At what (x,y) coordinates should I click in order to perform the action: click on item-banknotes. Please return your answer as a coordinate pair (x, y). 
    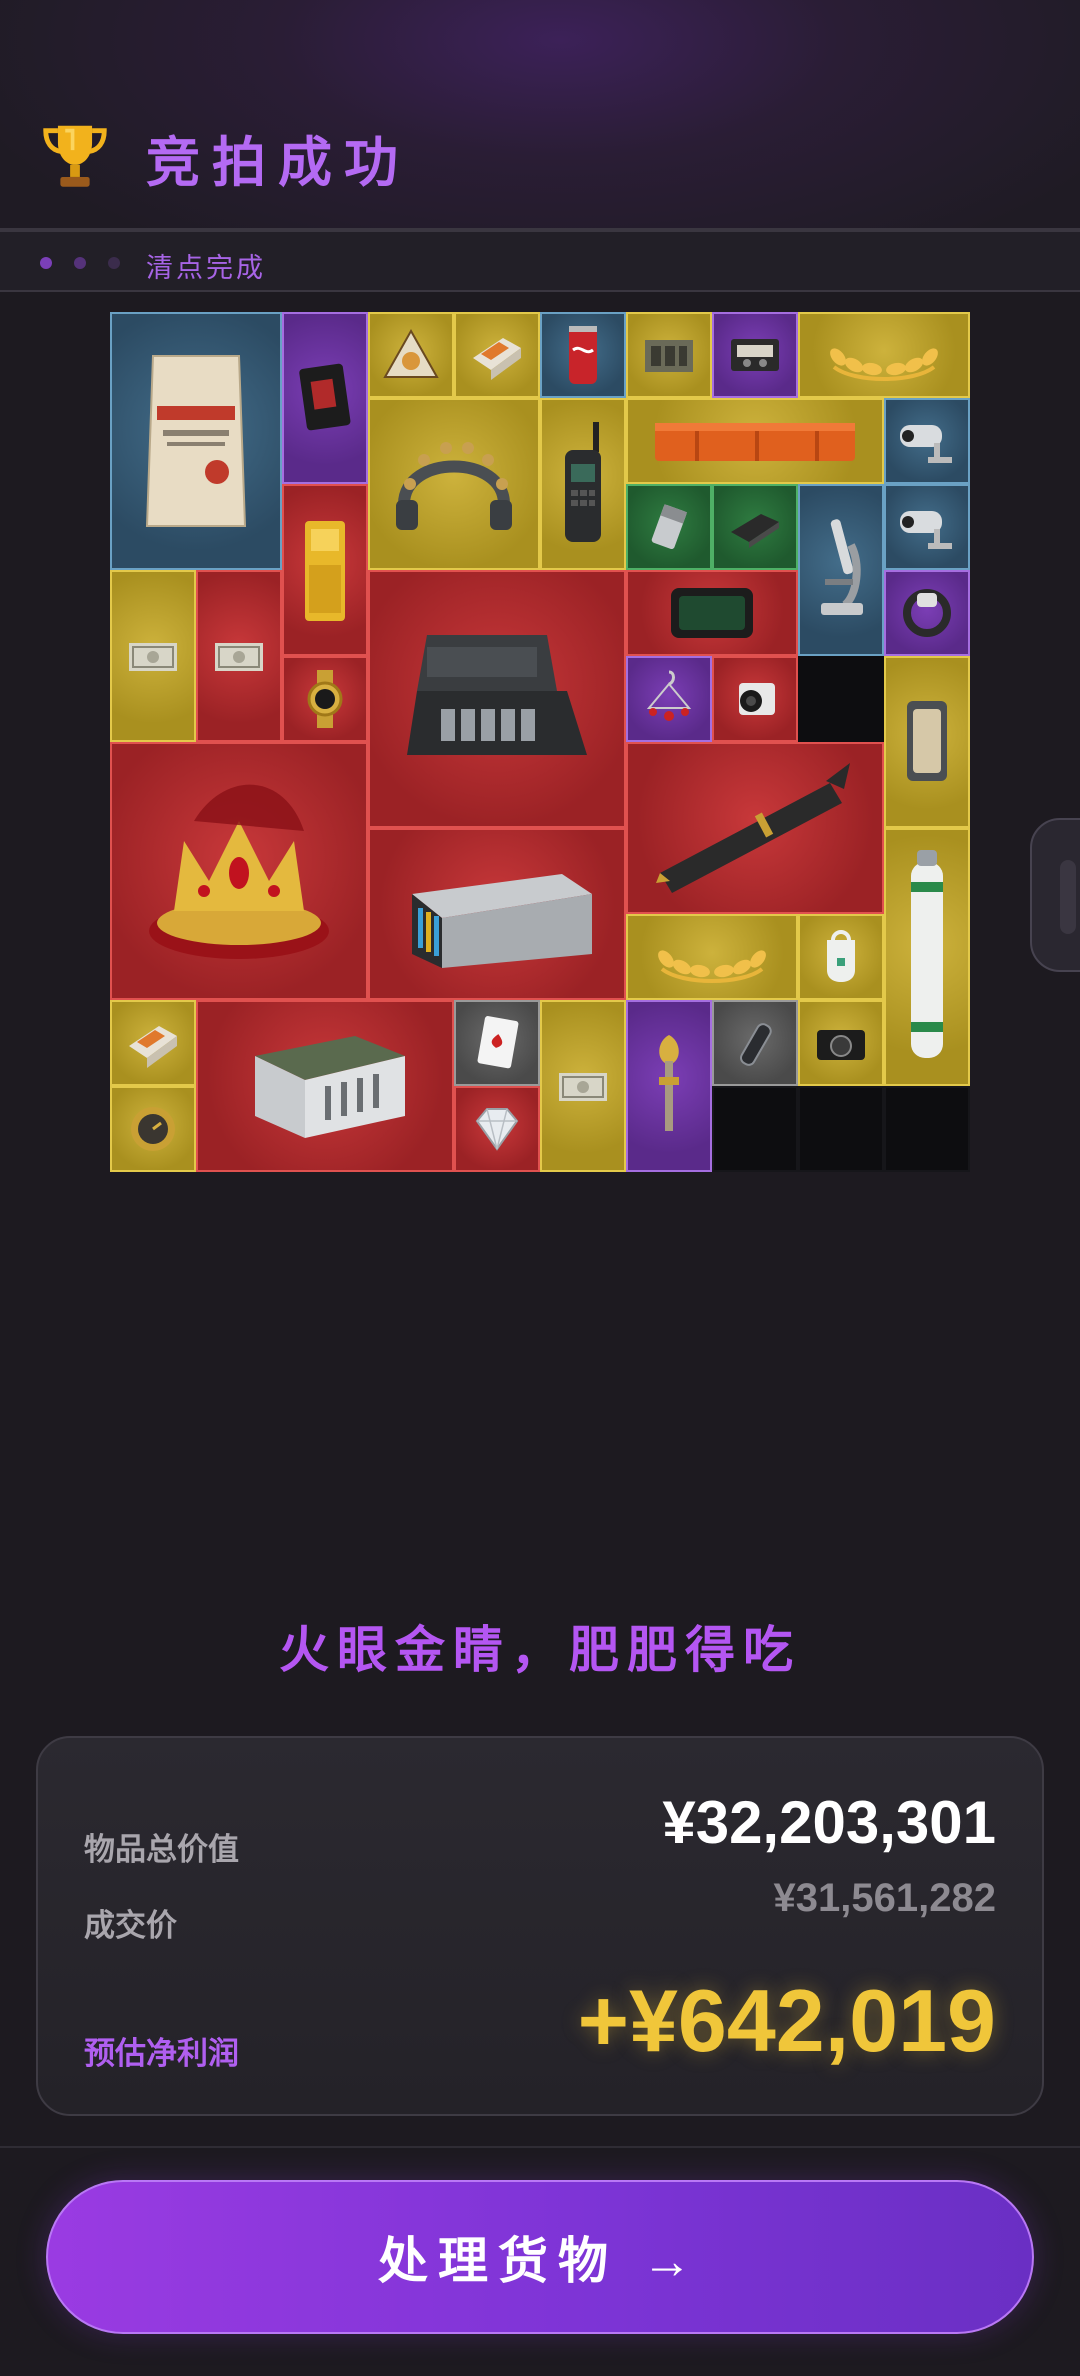
    Looking at the image, I should click on (153, 656).